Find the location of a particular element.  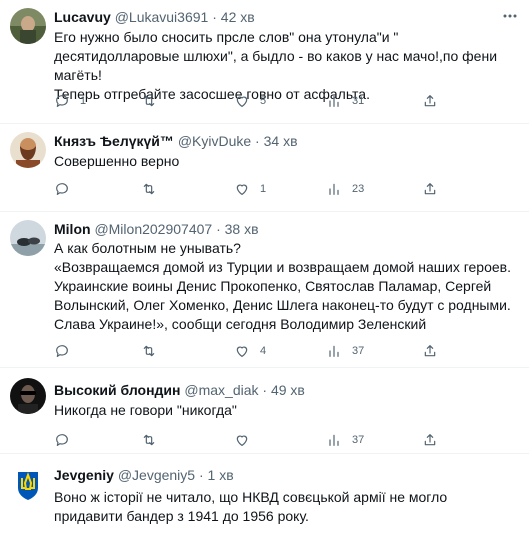

tweet-header: Высокий блондин @max_diak · 49 хв is located at coordinates (179, 390).